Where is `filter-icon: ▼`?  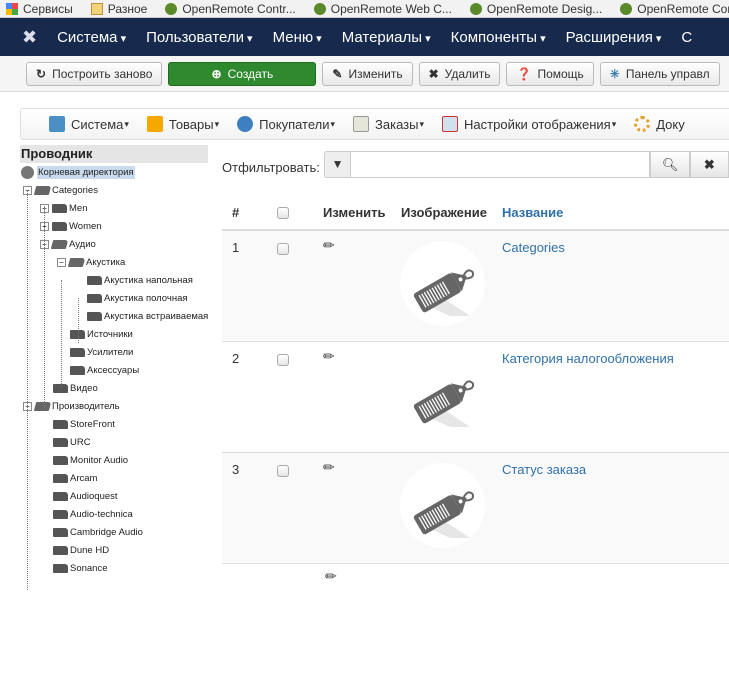 filter-icon: ▼ is located at coordinates (337, 164).